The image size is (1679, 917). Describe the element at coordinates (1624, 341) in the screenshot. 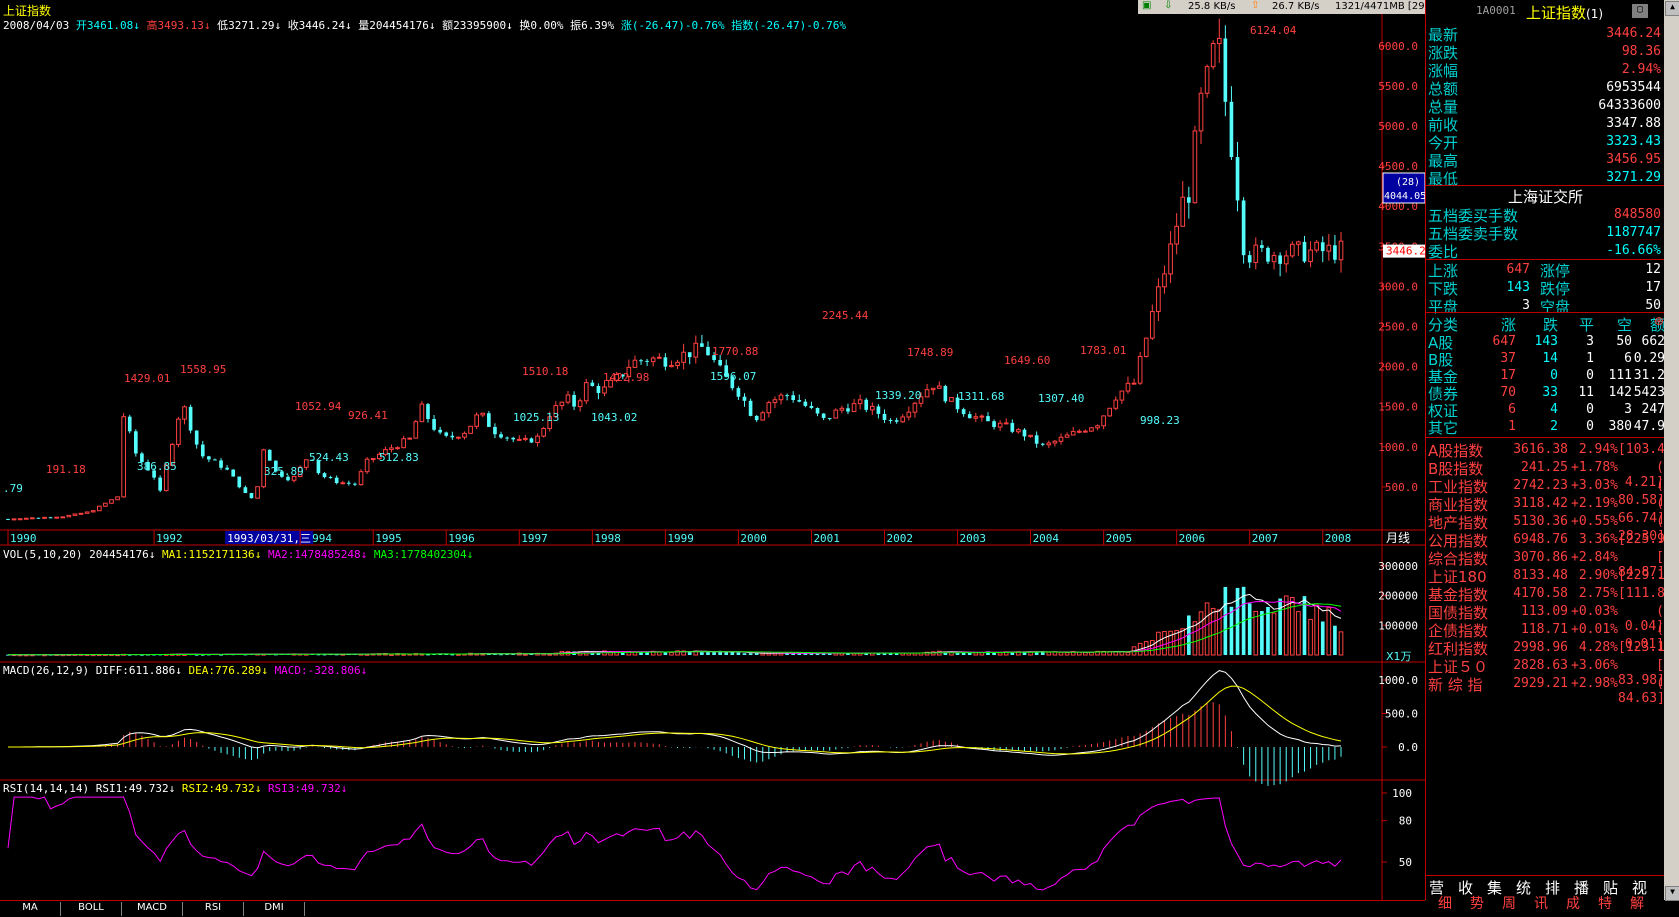

I see `category-cell: 50` at that location.